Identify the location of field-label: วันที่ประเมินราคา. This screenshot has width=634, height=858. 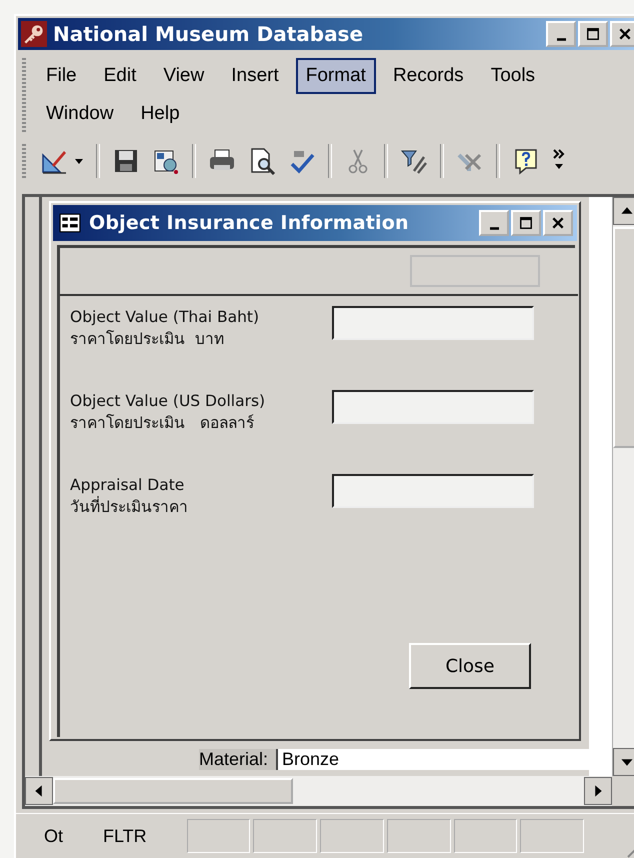
(129, 507).